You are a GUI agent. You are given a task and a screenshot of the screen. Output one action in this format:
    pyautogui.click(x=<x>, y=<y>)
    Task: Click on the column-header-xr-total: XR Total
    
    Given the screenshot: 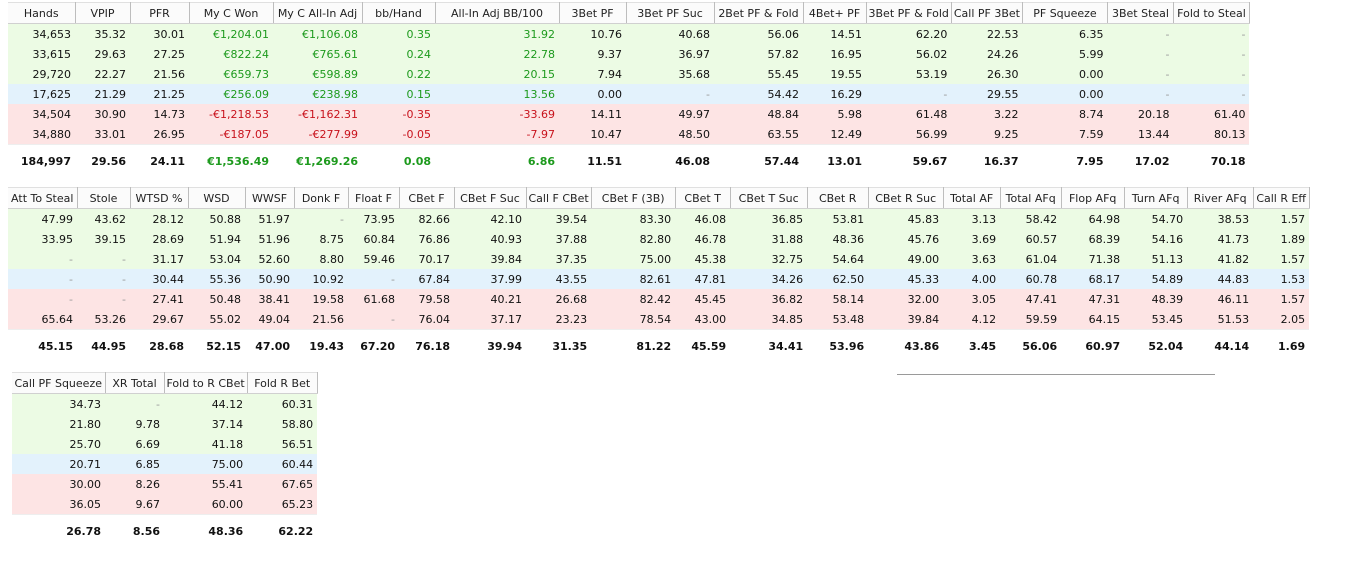 What is the action you would take?
    pyautogui.click(x=135, y=383)
    